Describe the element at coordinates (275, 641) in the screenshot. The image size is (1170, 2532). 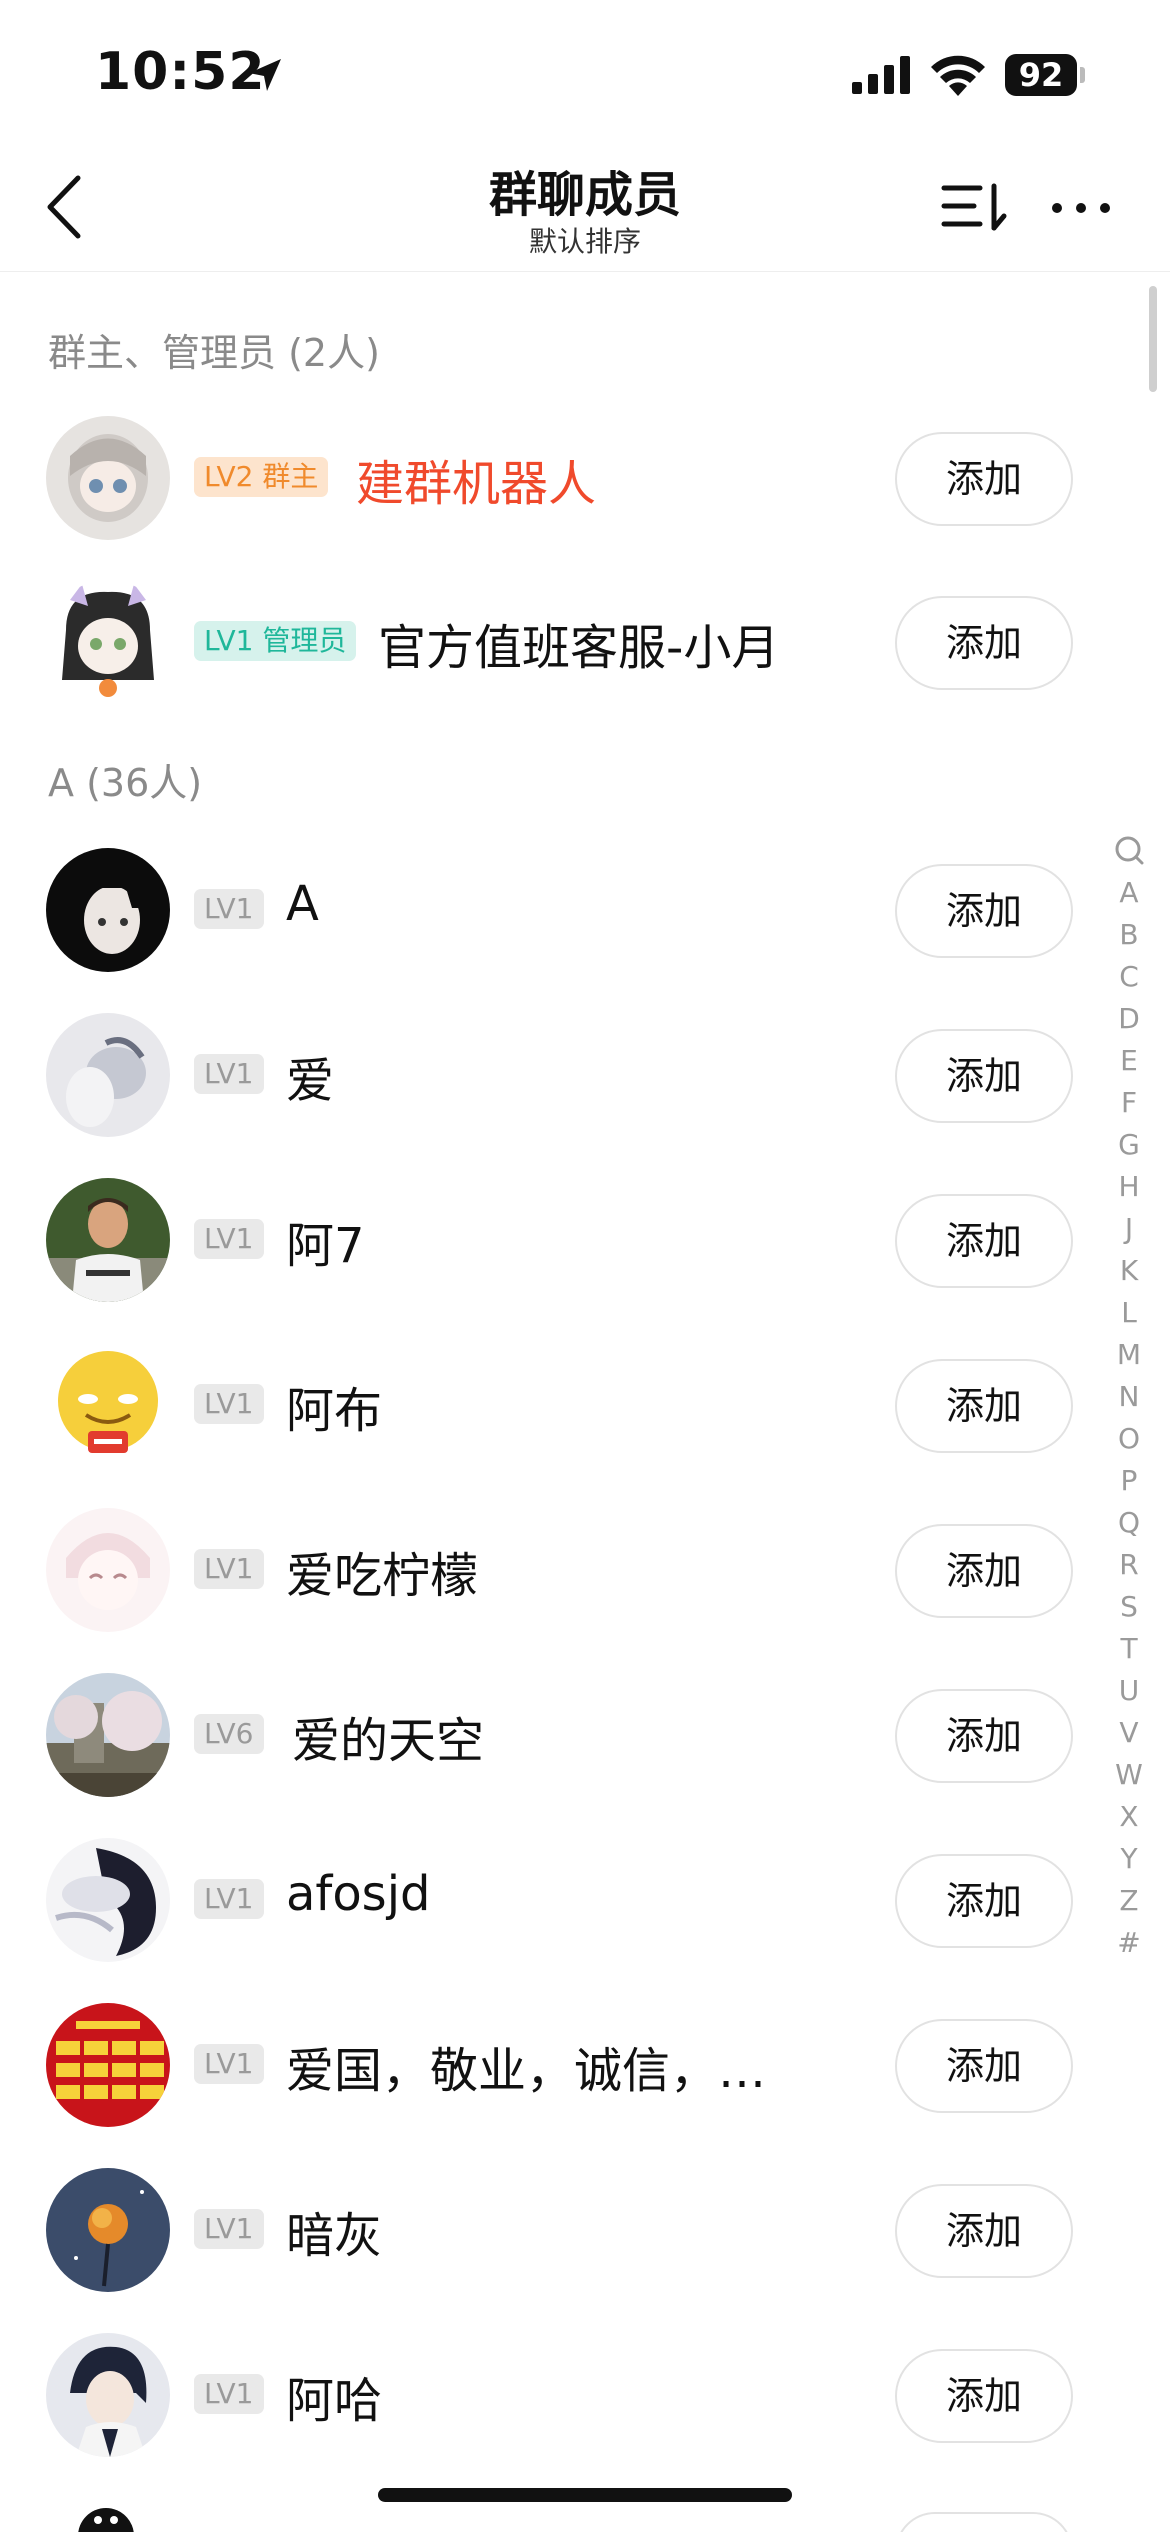
I see `level-badge: LV1 管理员` at that location.